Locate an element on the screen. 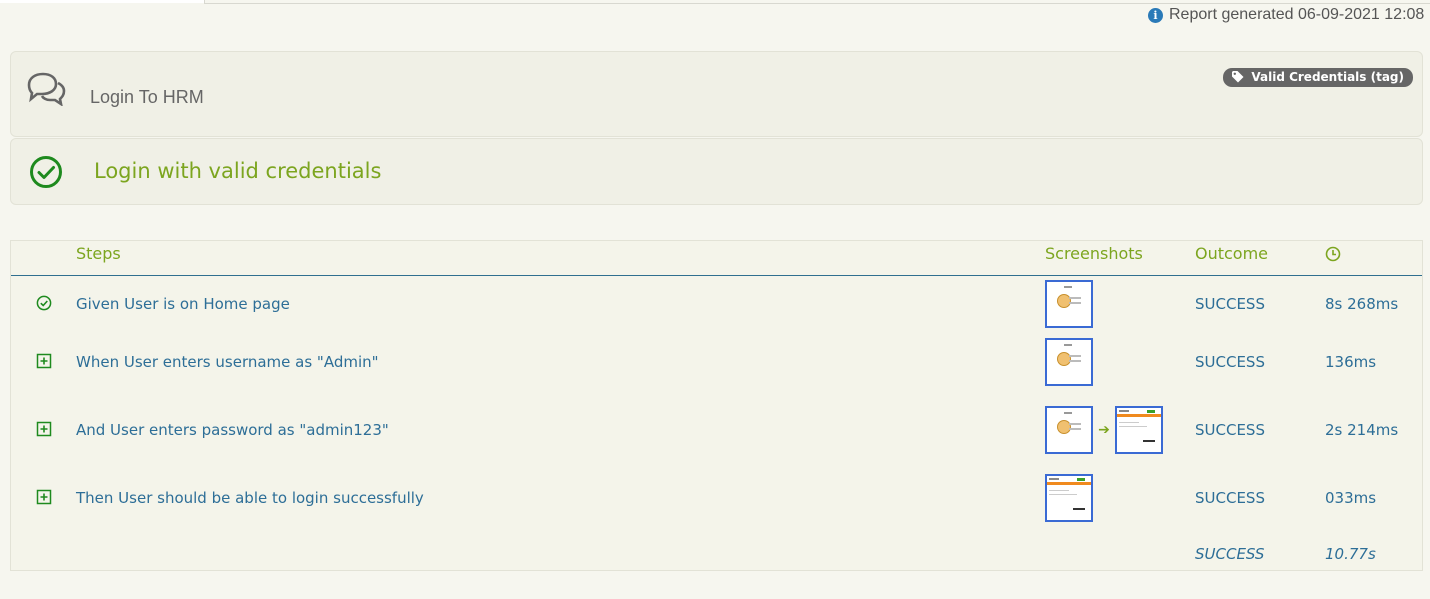 The image size is (1430, 599). feature-panel: Login To HRM Valid Credentials (tag) is located at coordinates (716, 94).